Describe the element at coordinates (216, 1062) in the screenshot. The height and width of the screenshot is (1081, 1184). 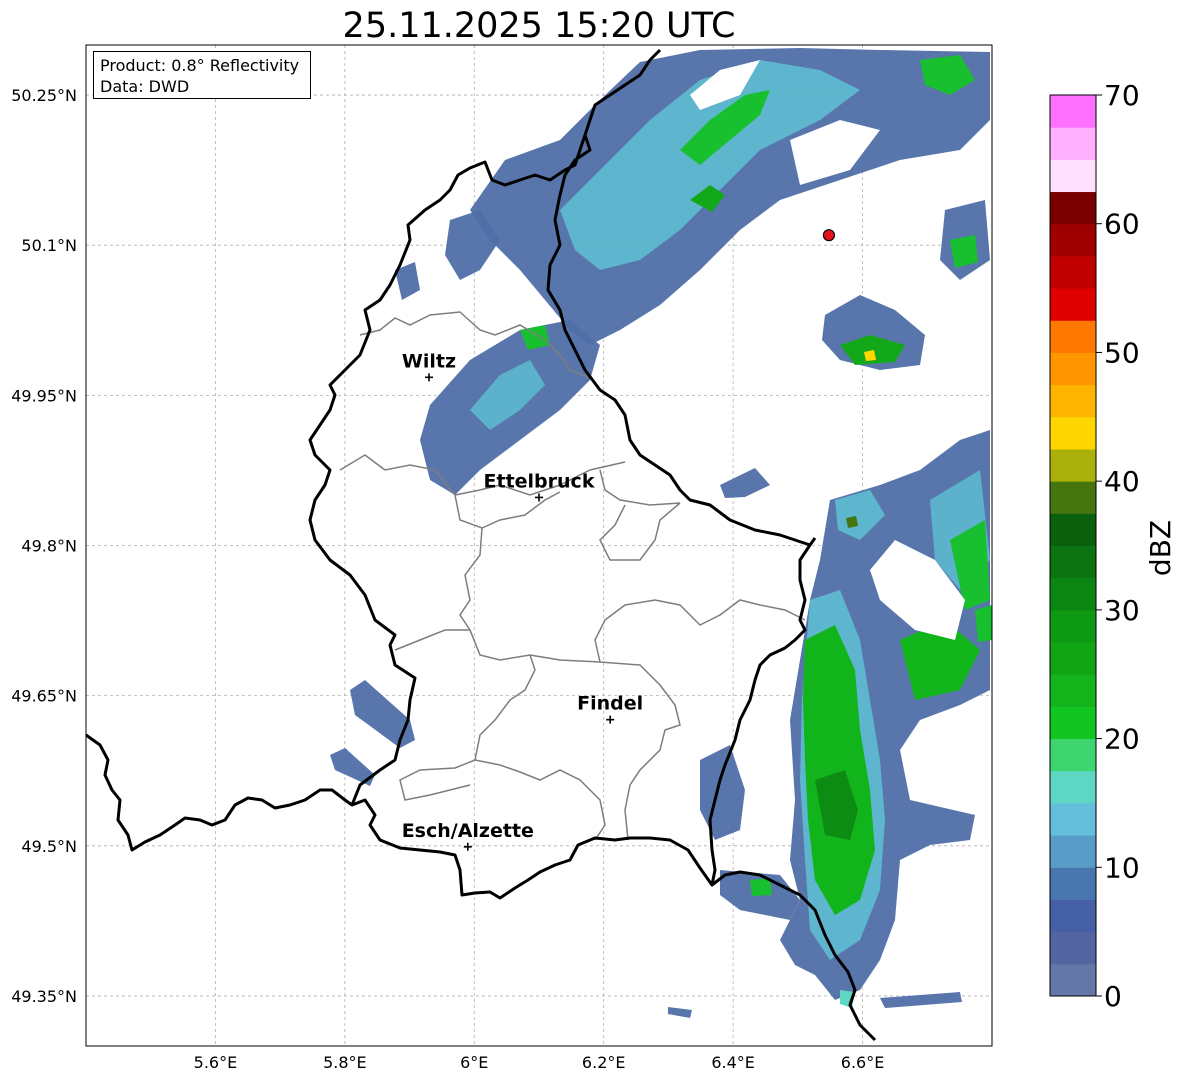
I see `lon-tick-label: 5.6°E` at that location.